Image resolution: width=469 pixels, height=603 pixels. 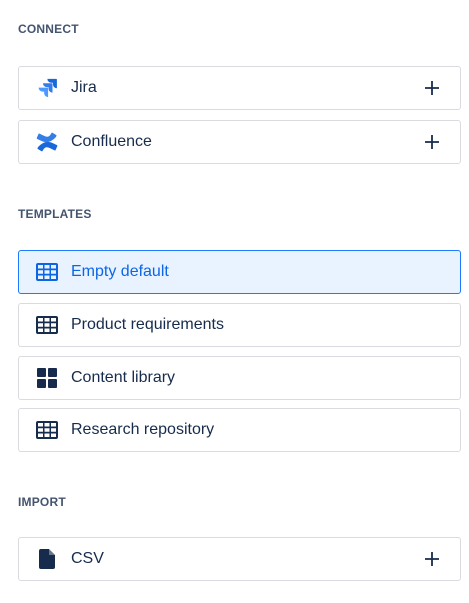 What do you see at coordinates (47, 142) in the screenshot?
I see `confluence-icon` at bounding box center [47, 142].